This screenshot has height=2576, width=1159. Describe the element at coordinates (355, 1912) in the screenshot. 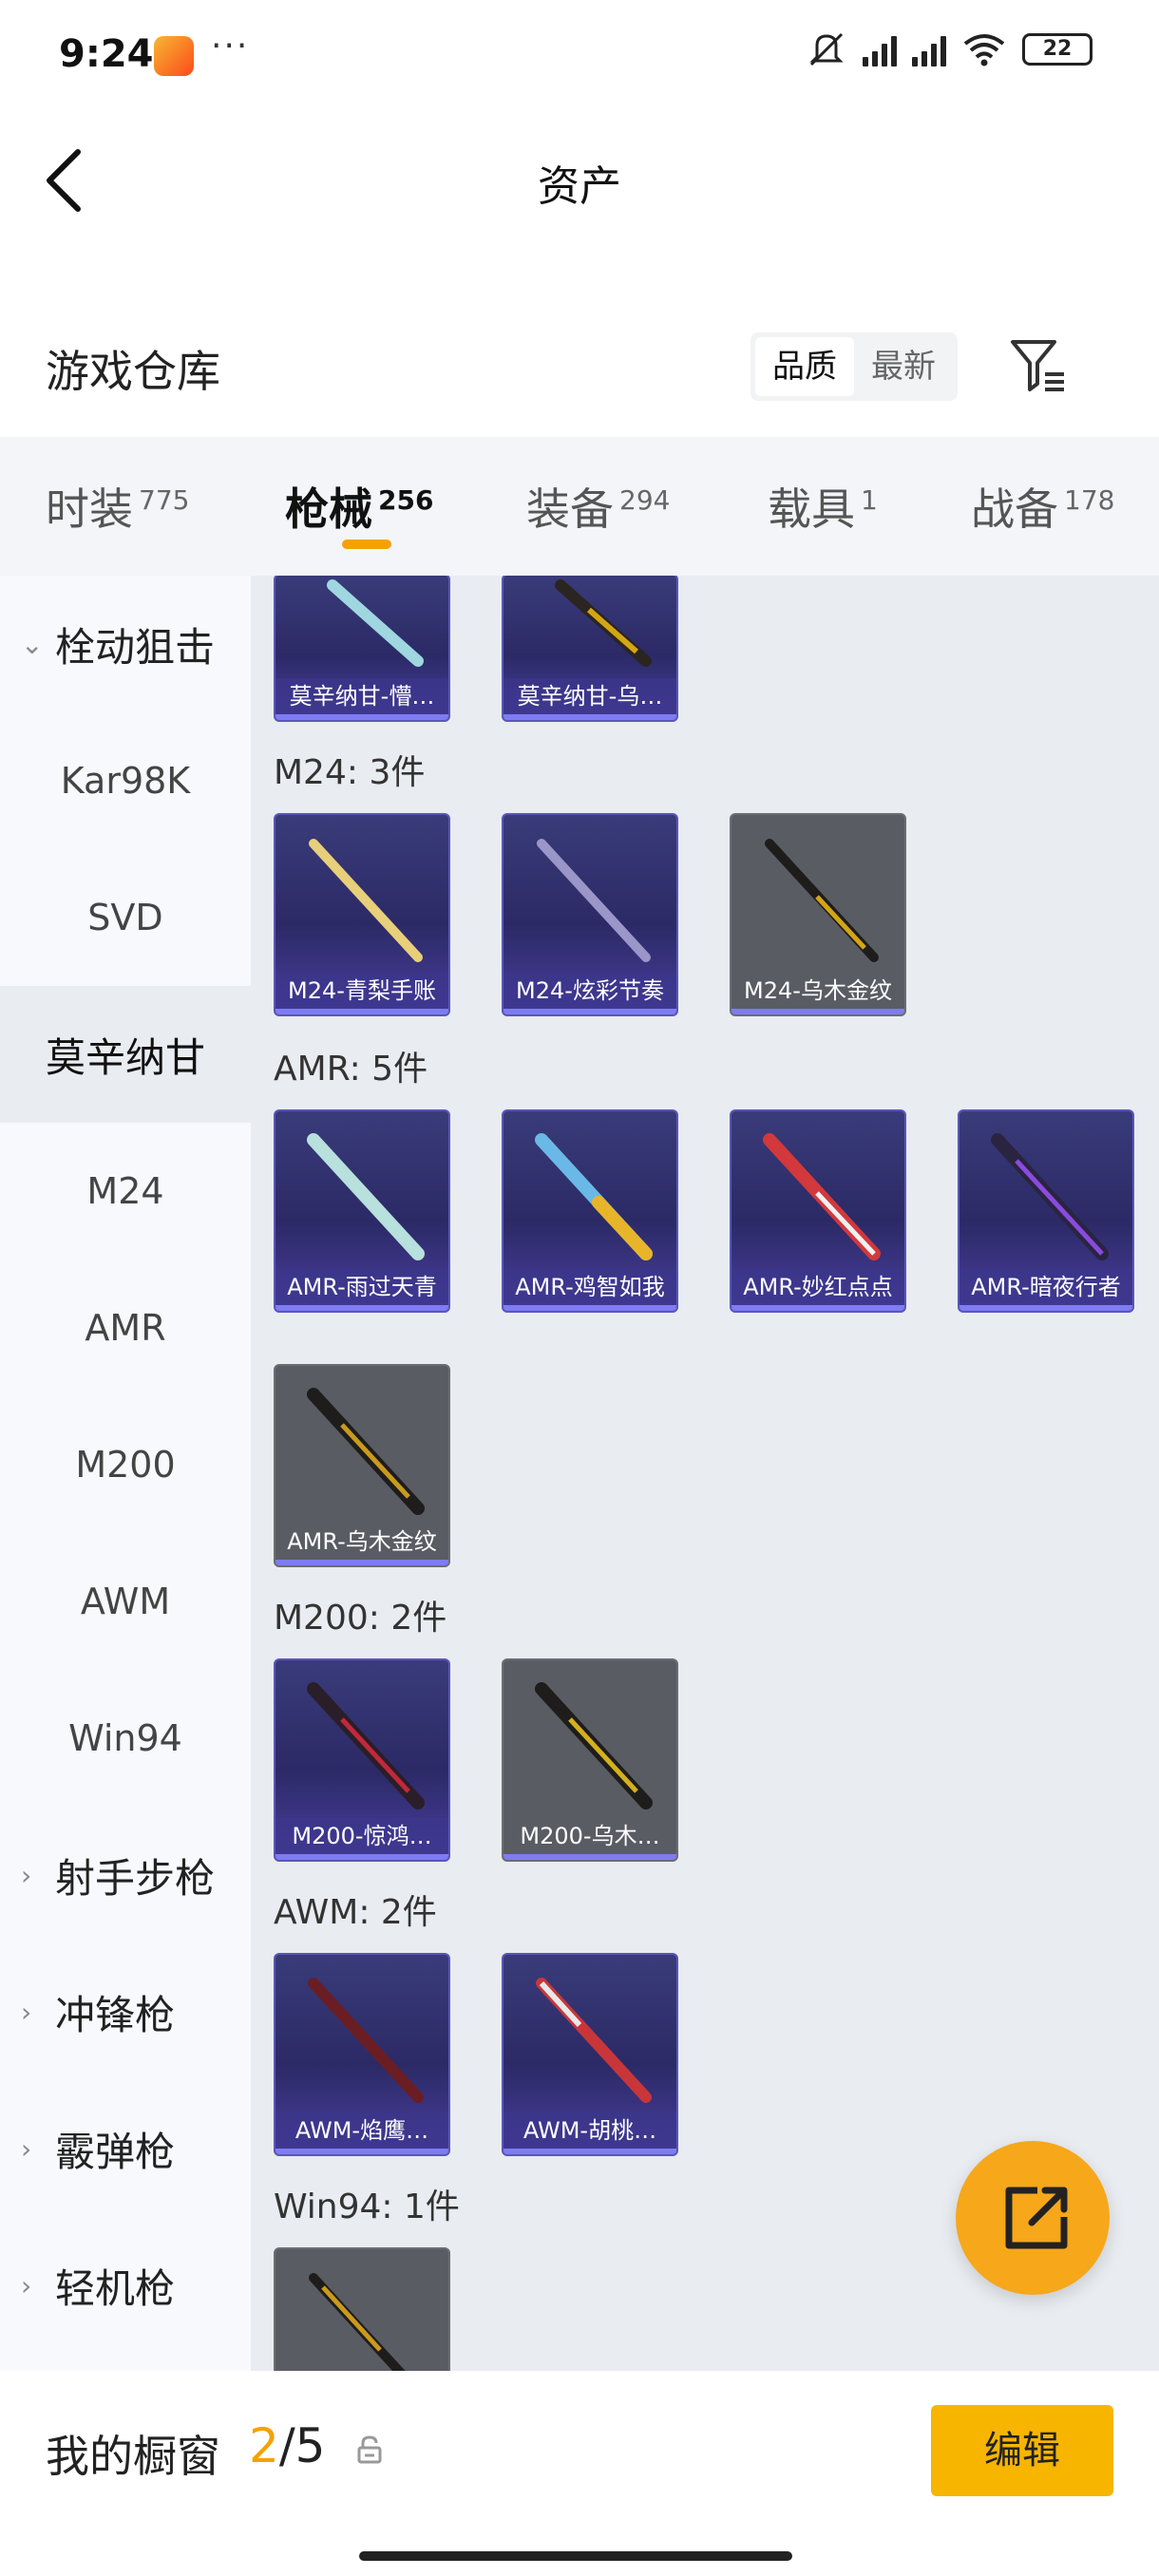

I see `group-label-awm: AWM: 2件` at that location.